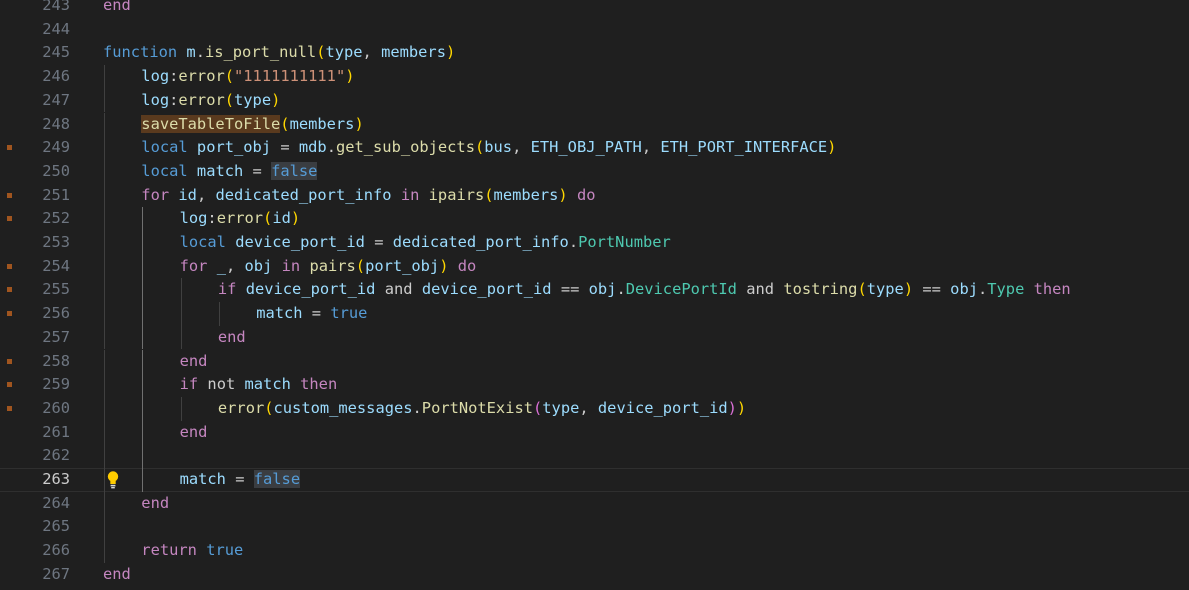 The height and width of the screenshot is (590, 1189). I want to click on line-number: 255, so click(56, 289).